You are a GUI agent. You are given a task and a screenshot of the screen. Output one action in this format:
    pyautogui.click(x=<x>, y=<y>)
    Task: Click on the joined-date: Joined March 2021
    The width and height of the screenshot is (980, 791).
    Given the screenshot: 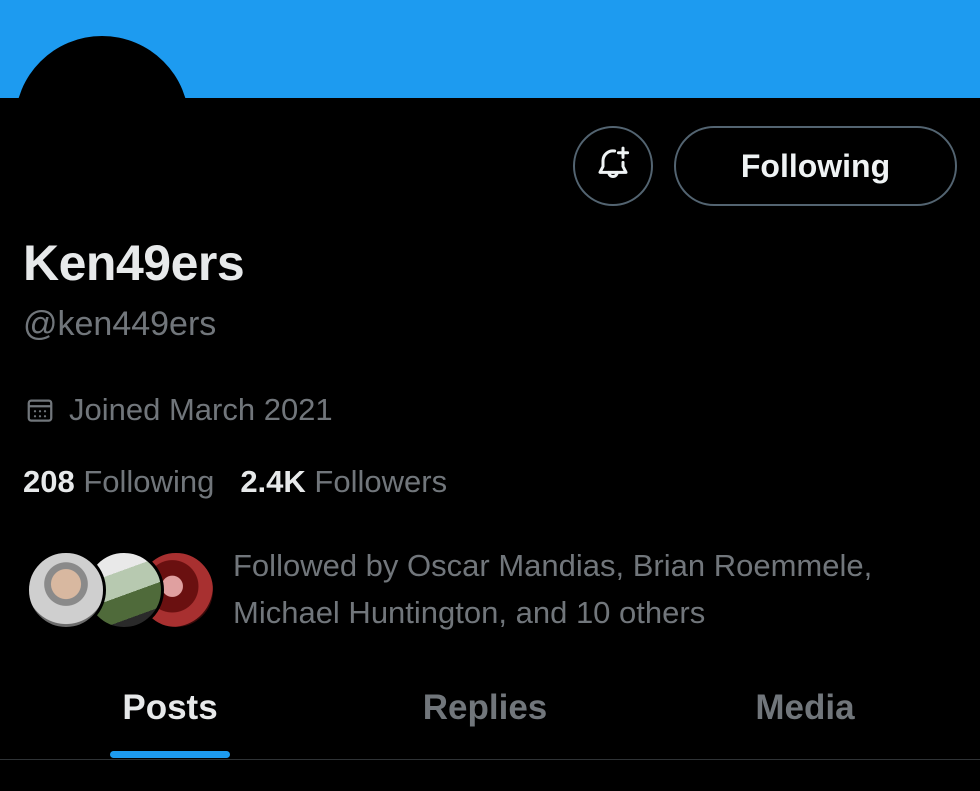 What is the action you would take?
    pyautogui.click(x=179, y=410)
    